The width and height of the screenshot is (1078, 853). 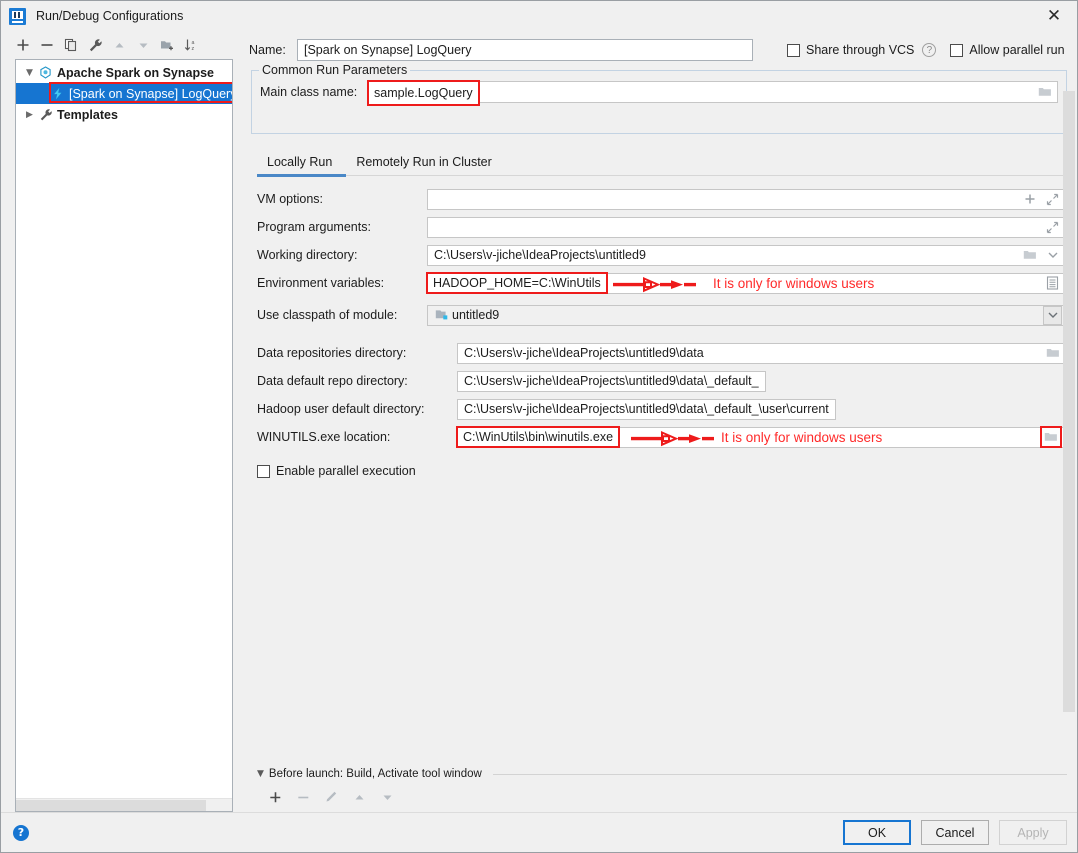 What do you see at coordinates (290, 199) in the screenshot?
I see `vm-options-label: VM options:` at bounding box center [290, 199].